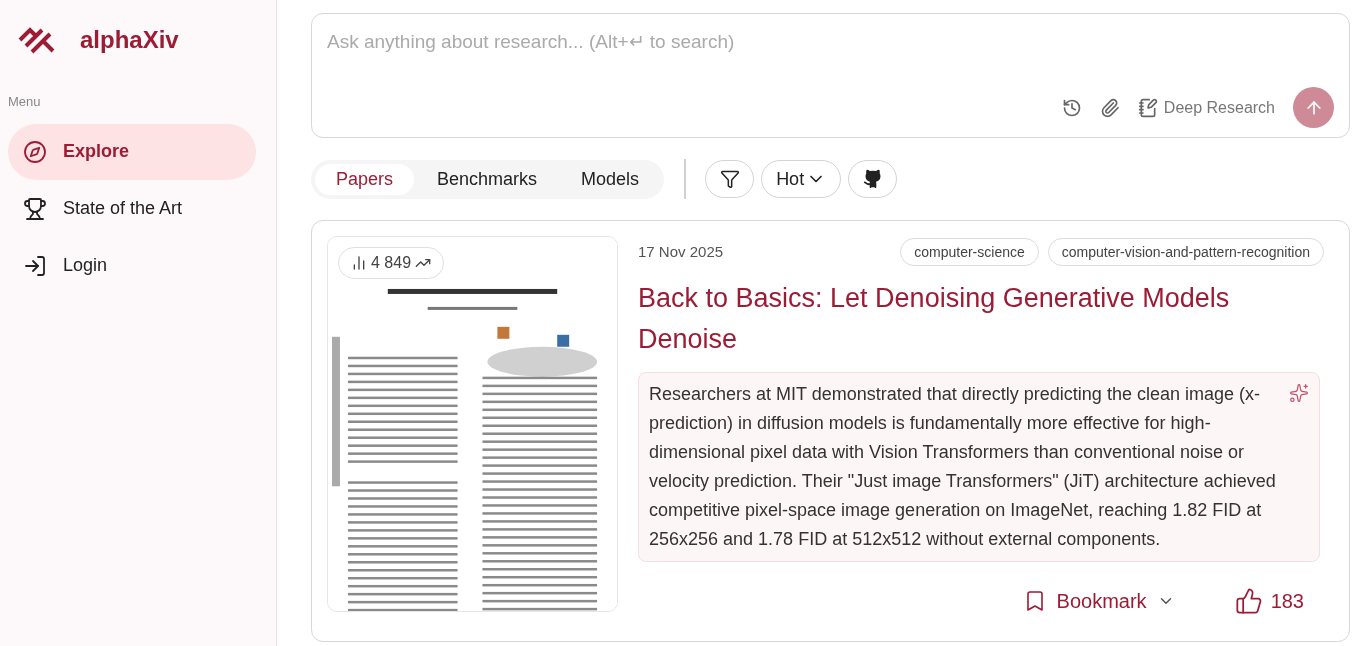 The height and width of the screenshot is (646, 1369). What do you see at coordinates (610, 179) in the screenshot?
I see `tab: Models` at bounding box center [610, 179].